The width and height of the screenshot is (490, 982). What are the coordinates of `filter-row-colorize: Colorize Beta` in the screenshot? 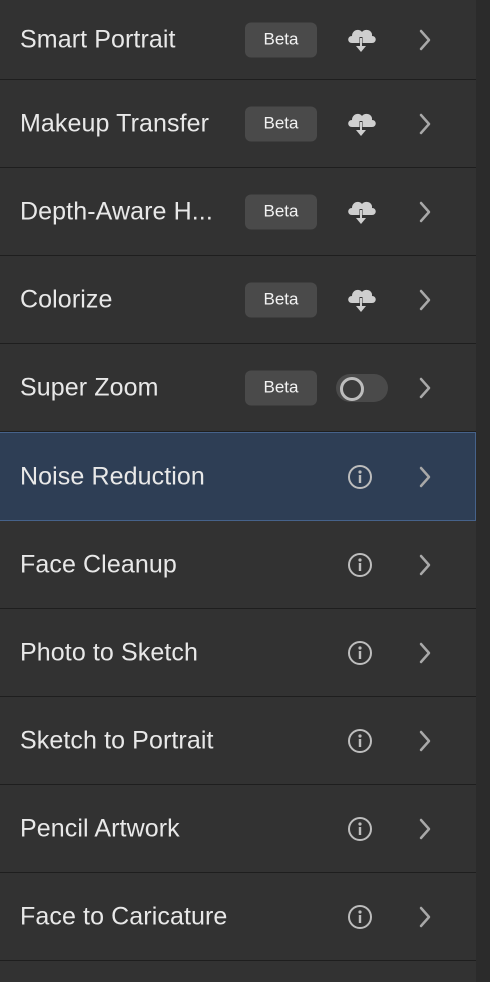 It's located at (238, 300).